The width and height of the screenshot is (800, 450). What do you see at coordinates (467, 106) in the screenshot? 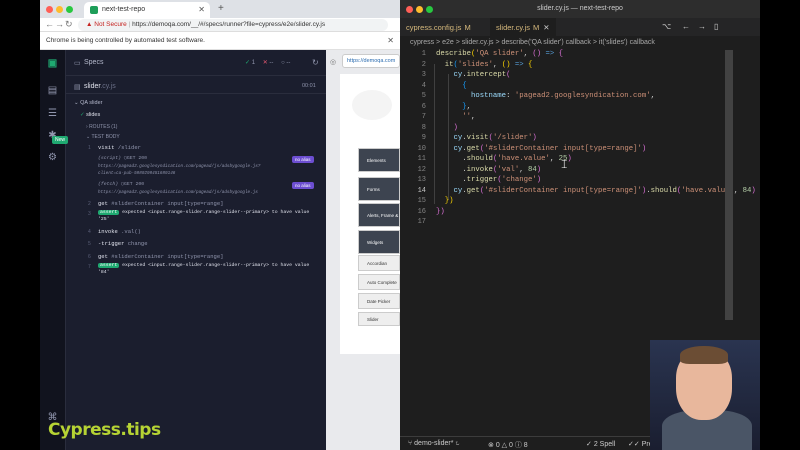
I see `code-line-6: },` at bounding box center [467, 106].